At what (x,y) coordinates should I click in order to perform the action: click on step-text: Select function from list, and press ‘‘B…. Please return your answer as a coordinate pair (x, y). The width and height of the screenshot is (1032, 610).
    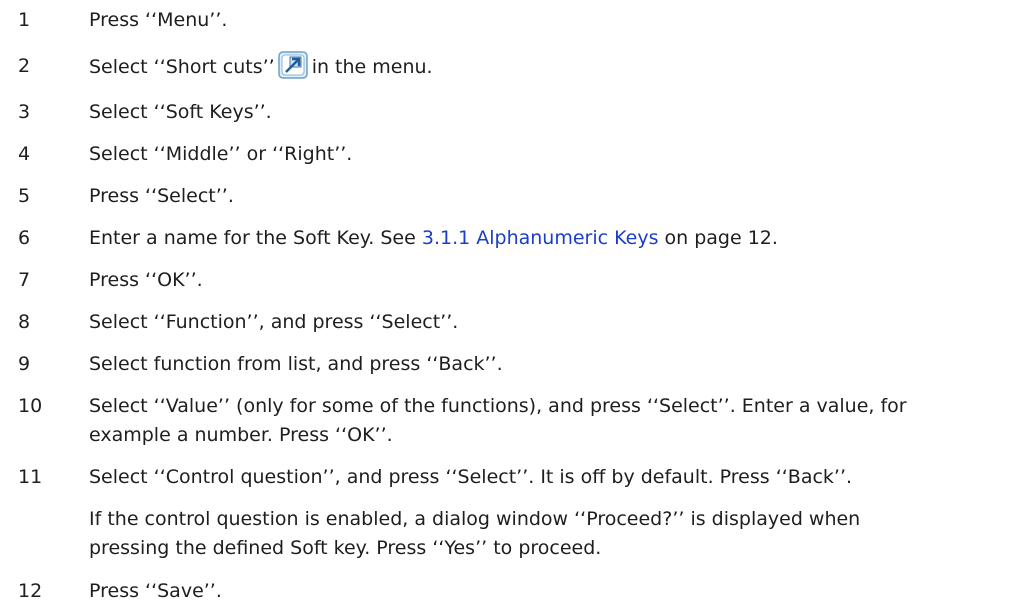
    Looking at the image, I should click on (296, 364).